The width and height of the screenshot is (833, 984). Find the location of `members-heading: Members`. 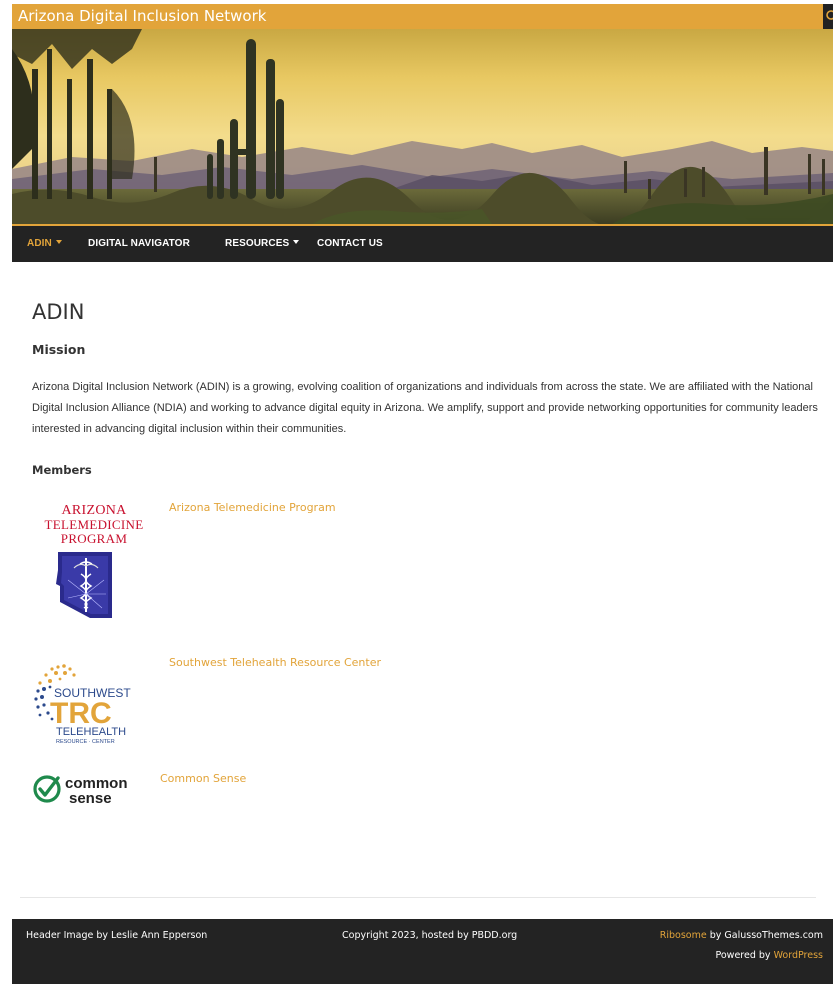

members-heading: Members is located at coordinates (62, 470).